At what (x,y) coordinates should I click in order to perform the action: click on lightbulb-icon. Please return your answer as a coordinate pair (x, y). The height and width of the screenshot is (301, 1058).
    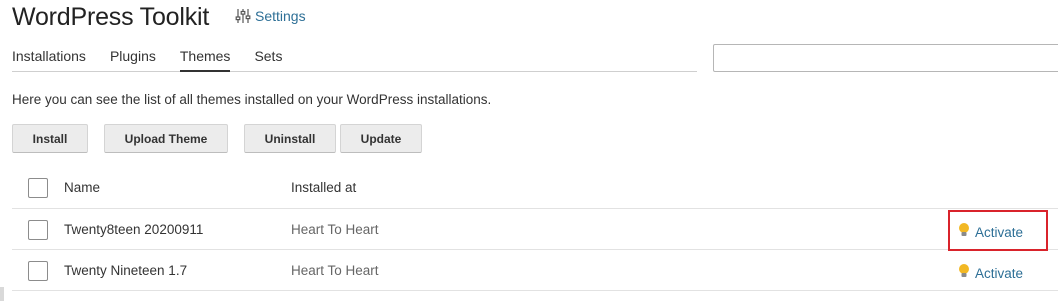
    Looking at the image, I should click on (964, 273).